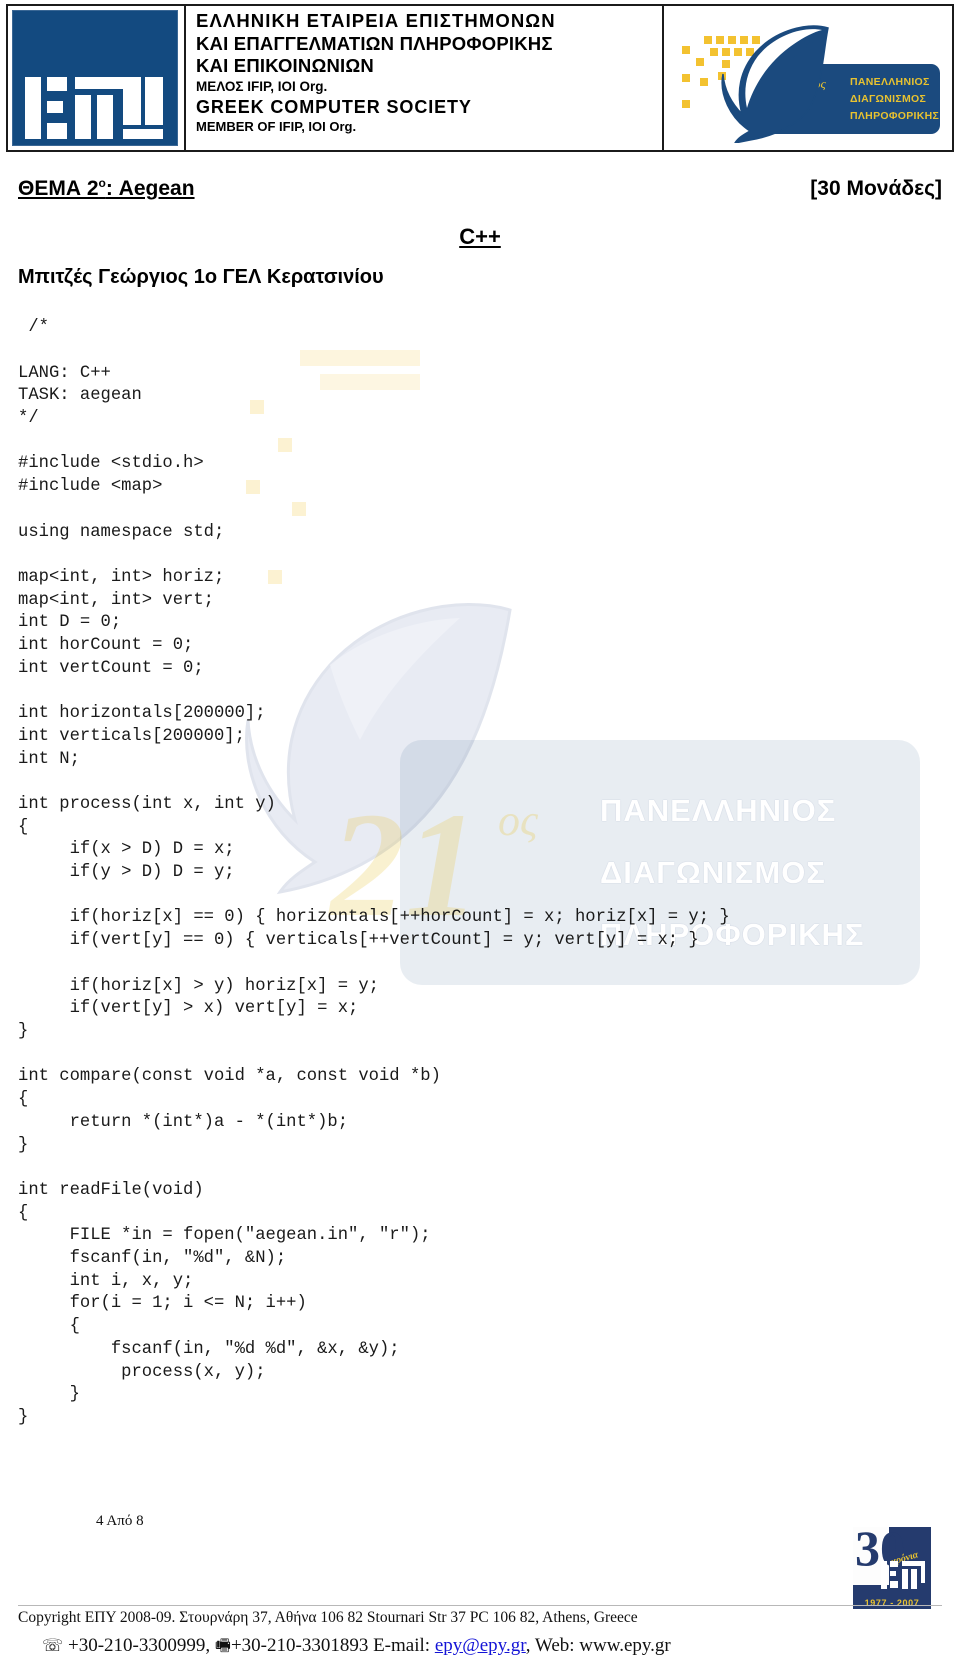 The height and width of the screenshot is (1664, 960). What do you see at coordinates (550, 1645) in the screenshot?
I see `footer-web-label: , Web:` at bounding box center [550, 1645].